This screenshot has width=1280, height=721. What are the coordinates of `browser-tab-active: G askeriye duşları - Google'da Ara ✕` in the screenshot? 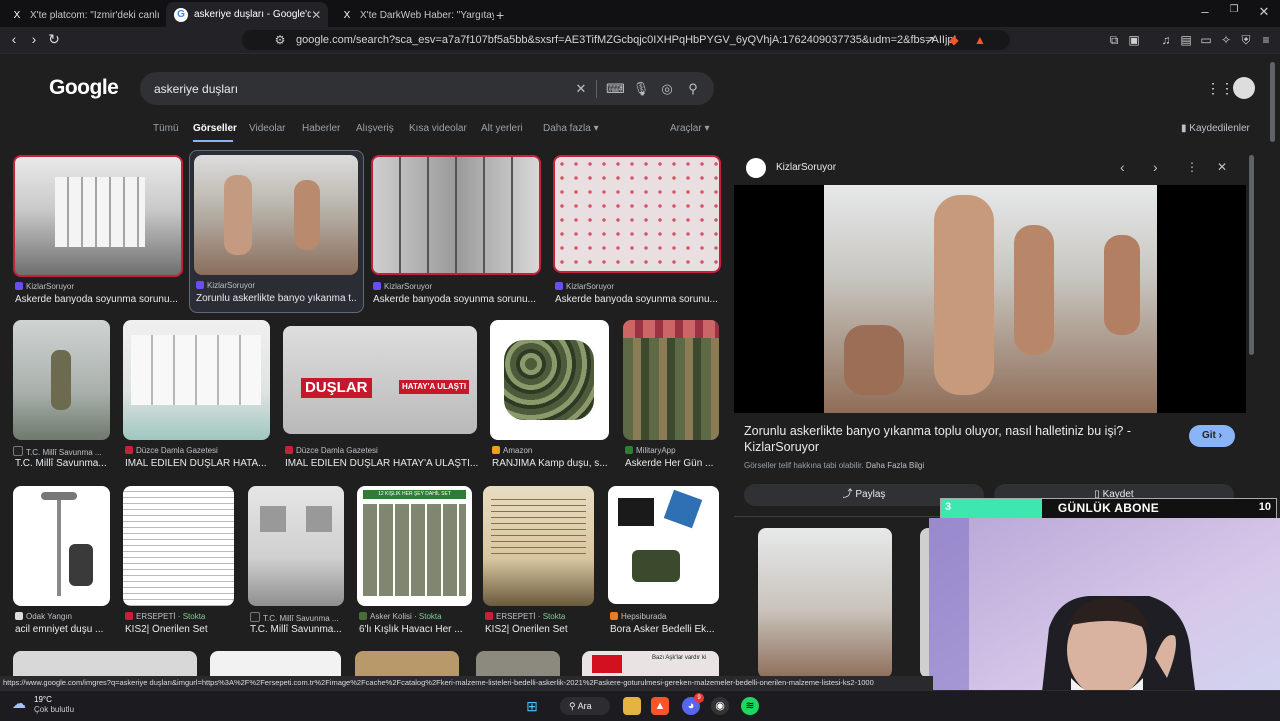 It's located at (247, 14).